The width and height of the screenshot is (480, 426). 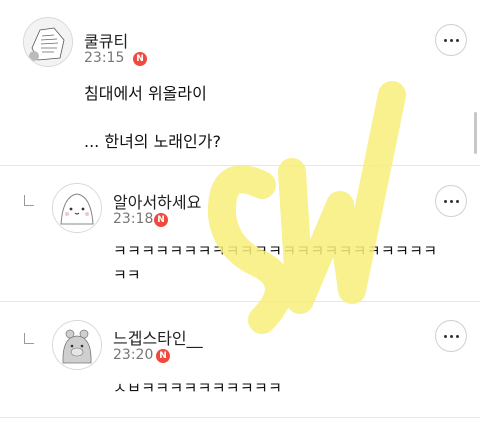 What do you see at coordinates (127, 275) in the screenshot?
I see `comment-text-line: ㅋㅋ` at bounding box center [127, 275].